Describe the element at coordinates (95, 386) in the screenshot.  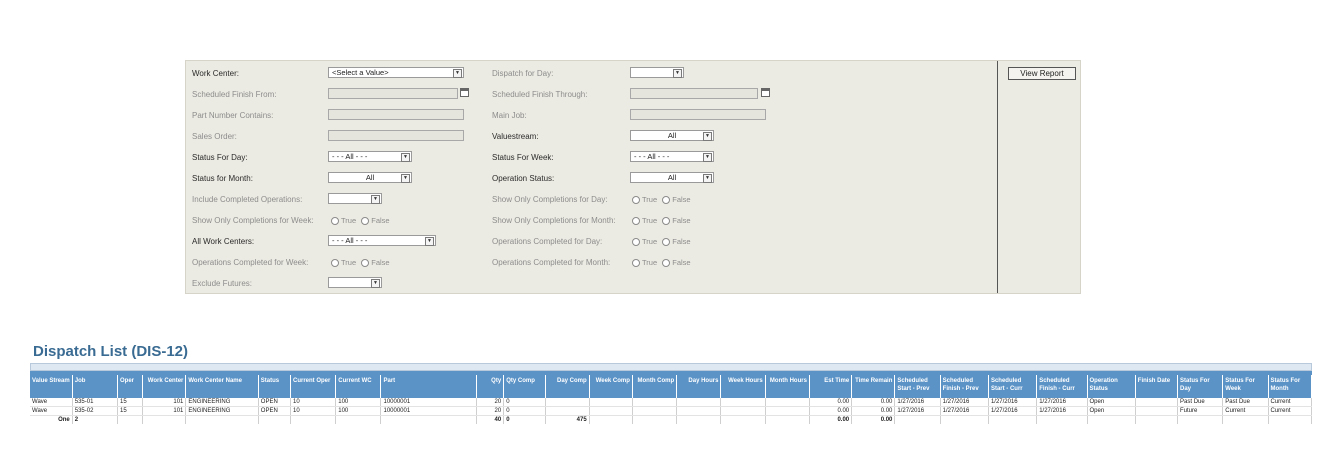
I see `column-header: Job` at that location.